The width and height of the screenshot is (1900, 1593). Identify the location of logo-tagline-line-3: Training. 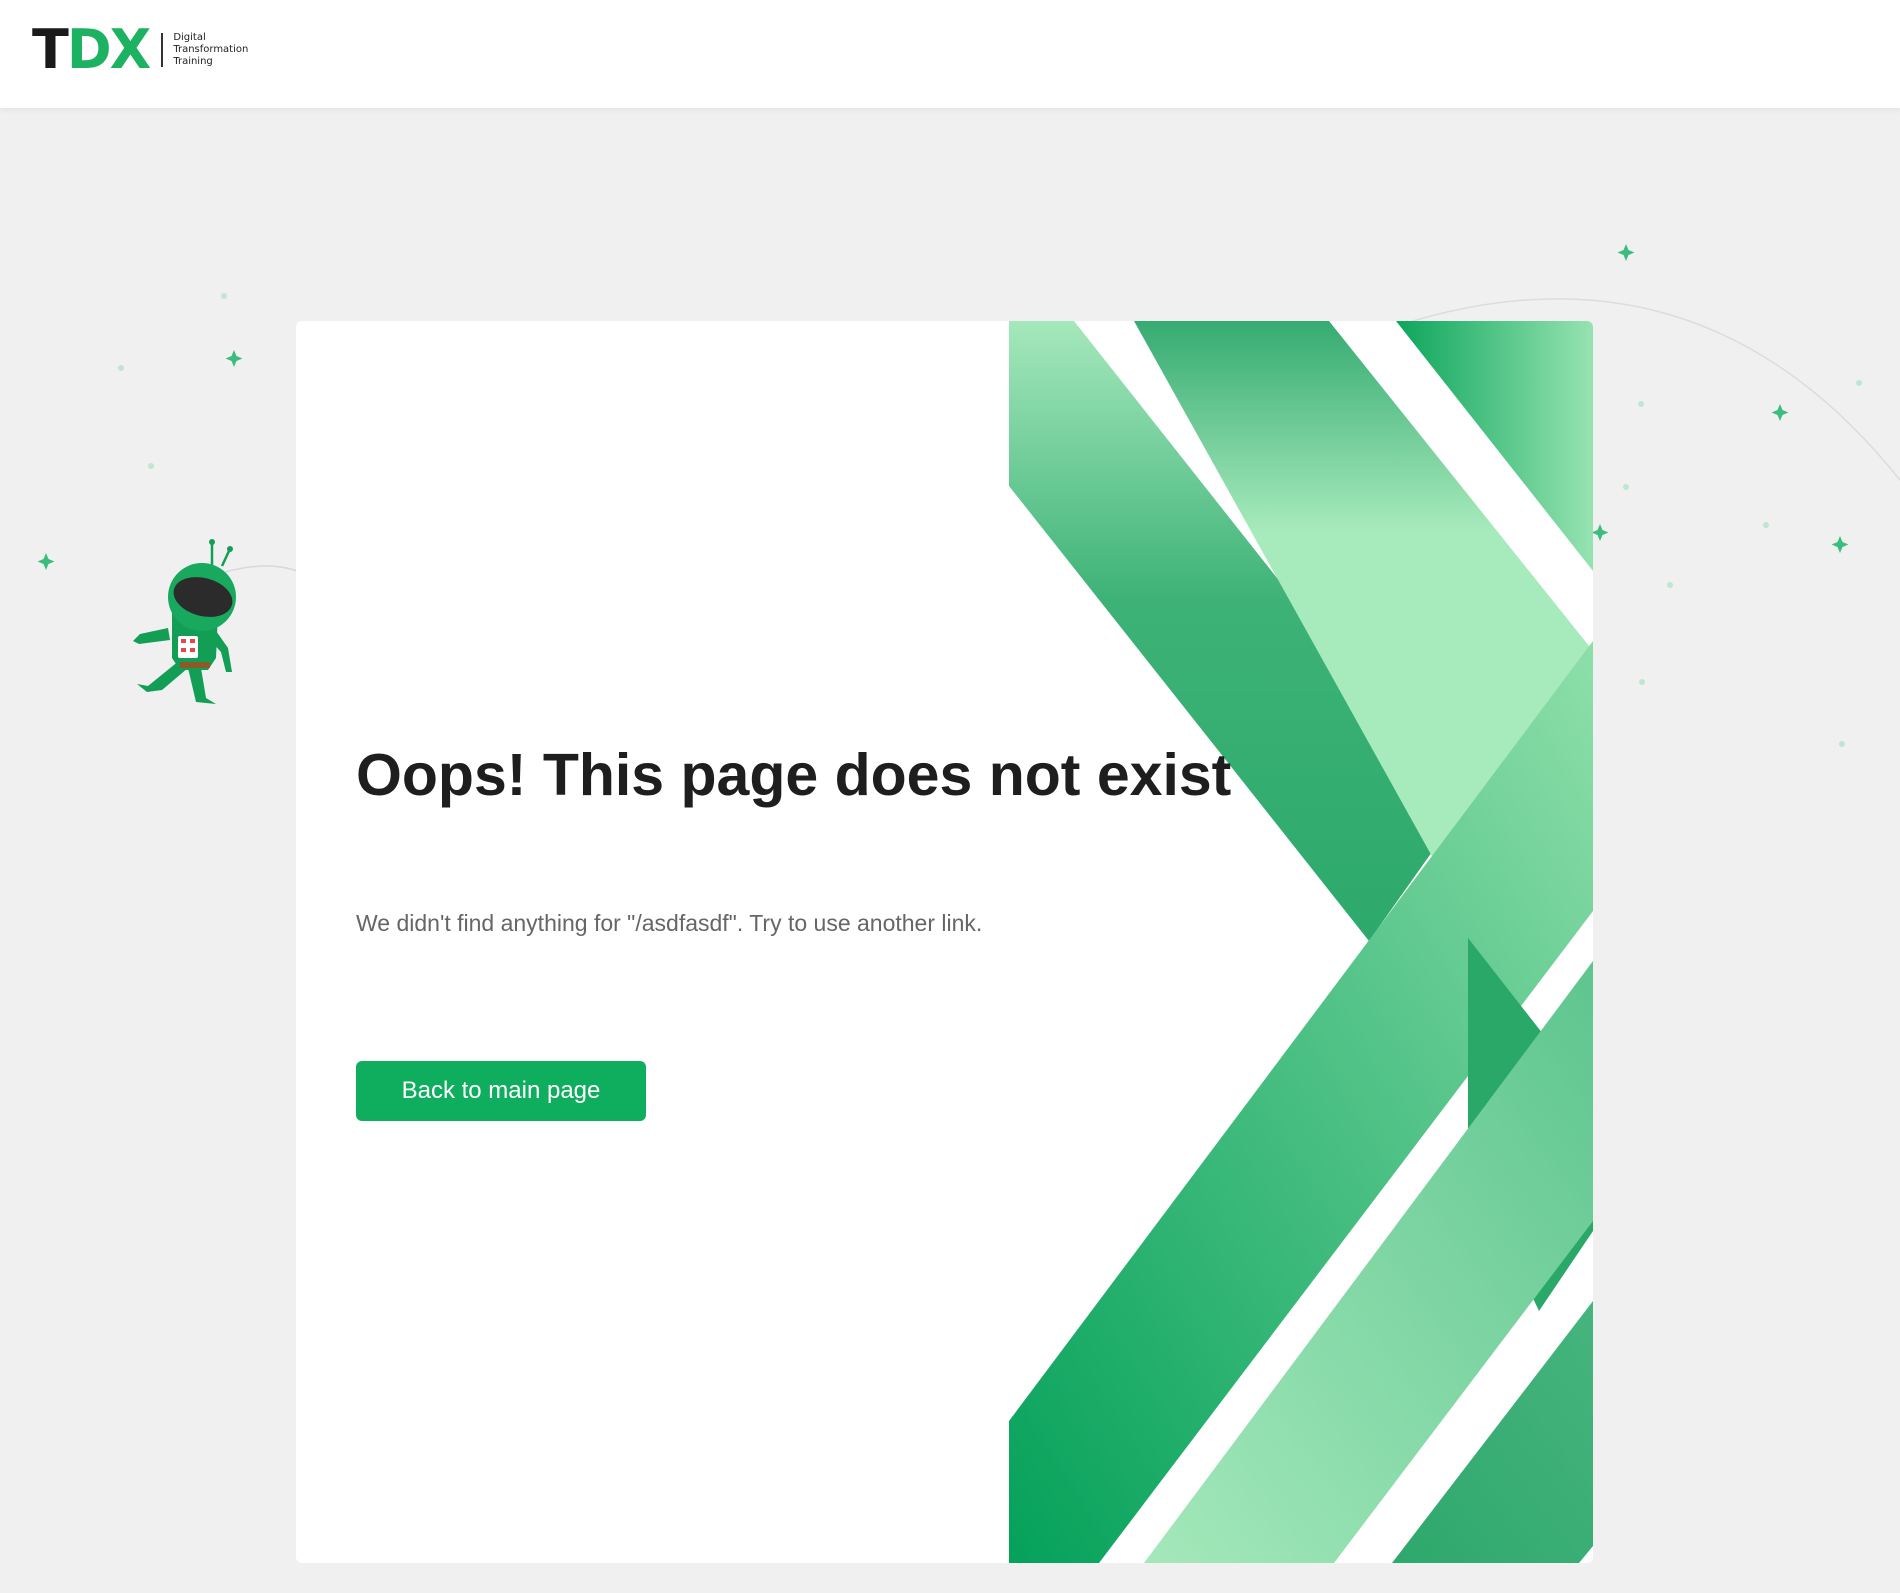
(193, 61).